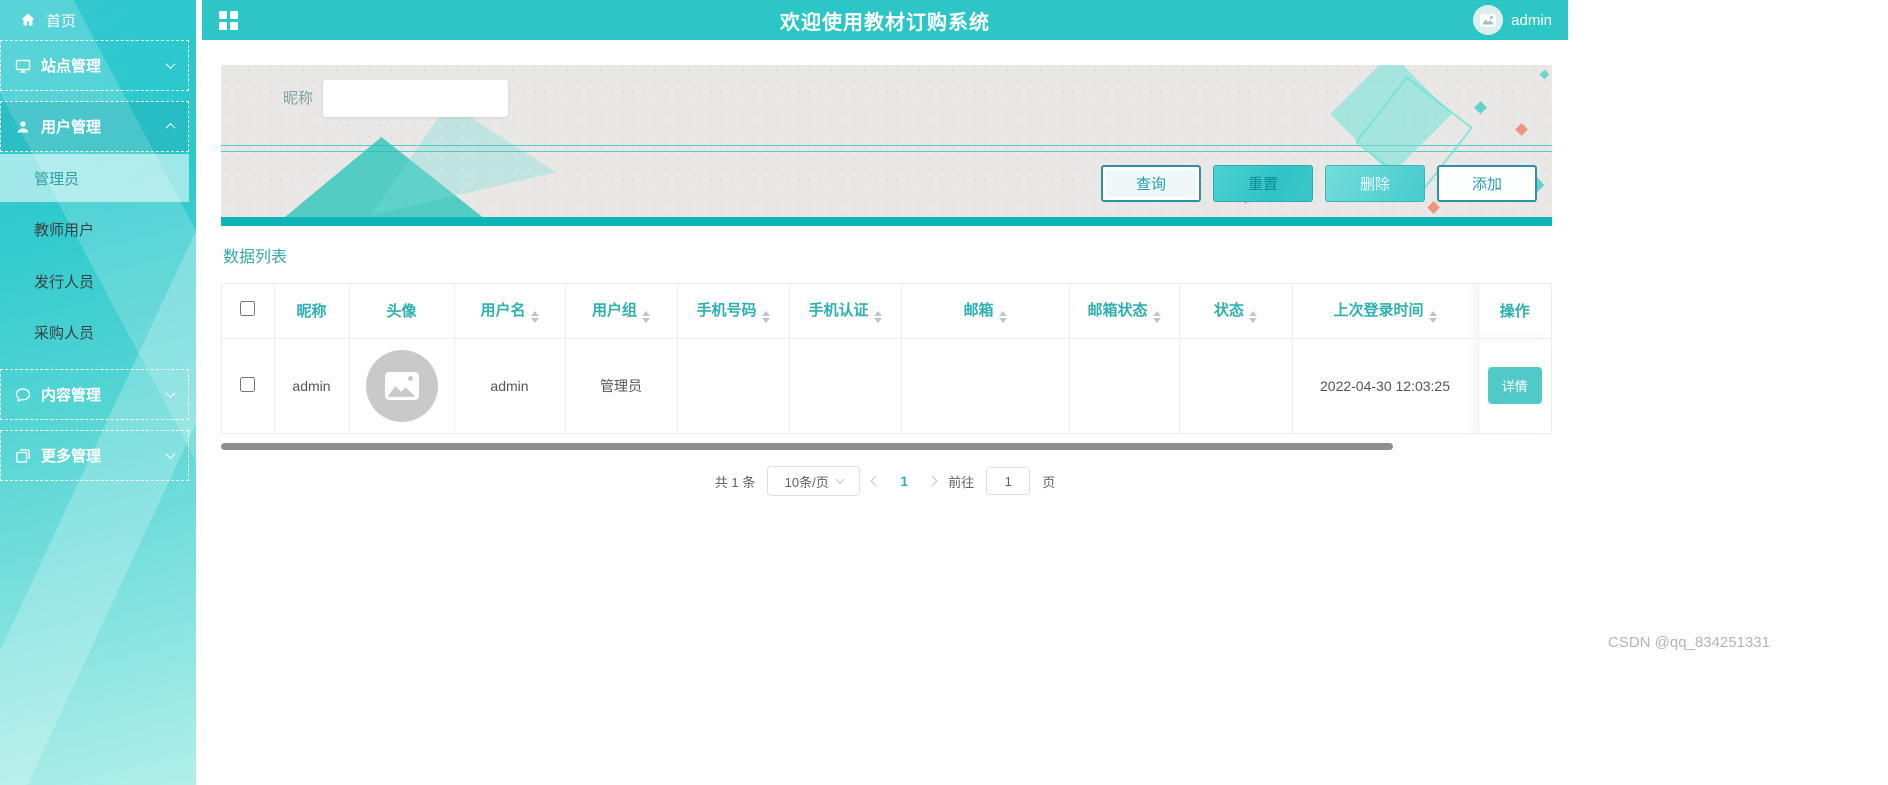  What do you see at coordinates (845, 311) in the screenshot?
I see `column-header-phone-verified: 手机认证` at bounding box center [845, 311].